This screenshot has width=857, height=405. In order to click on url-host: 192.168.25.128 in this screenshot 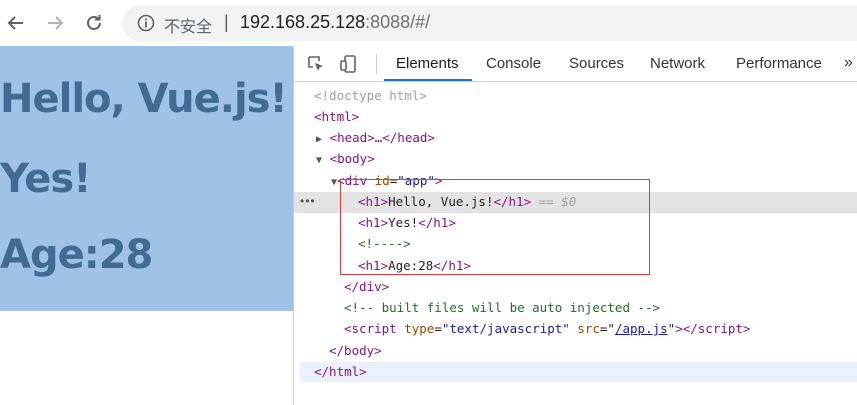, I will do `click(303, 22)`.